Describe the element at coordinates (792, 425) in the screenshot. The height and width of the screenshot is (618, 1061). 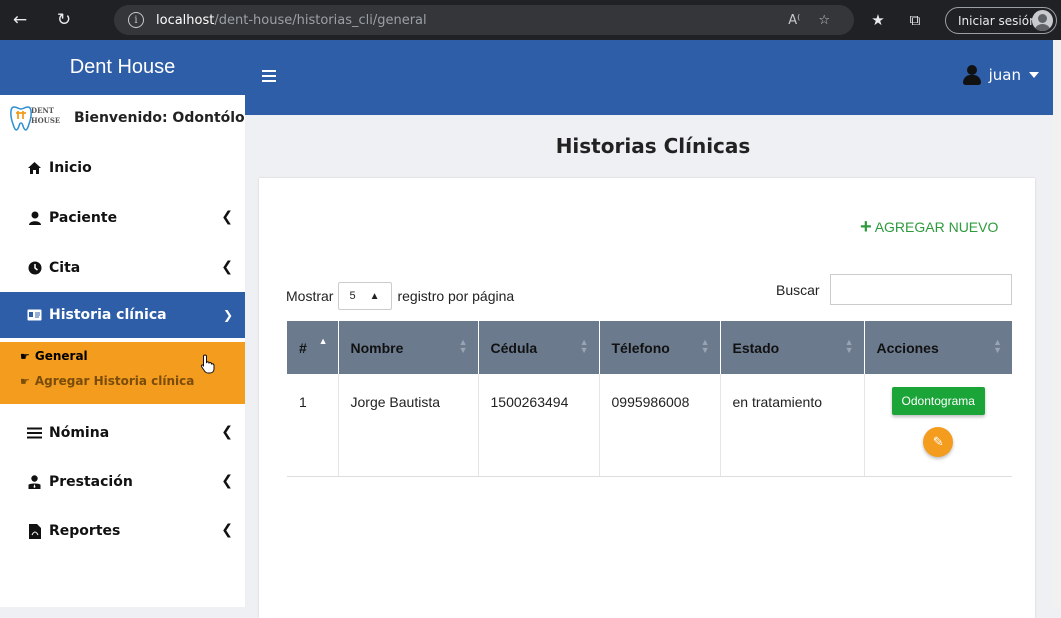
I see `cell-estado: en tratamiento` at that location.